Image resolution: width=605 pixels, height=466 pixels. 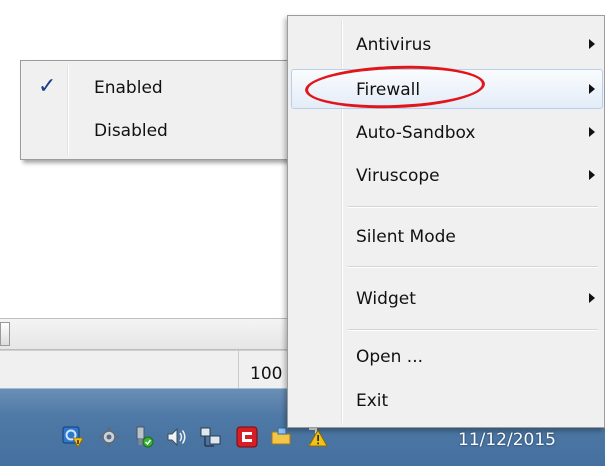 I want to click on folder-icon, so click(x=281, y=437).